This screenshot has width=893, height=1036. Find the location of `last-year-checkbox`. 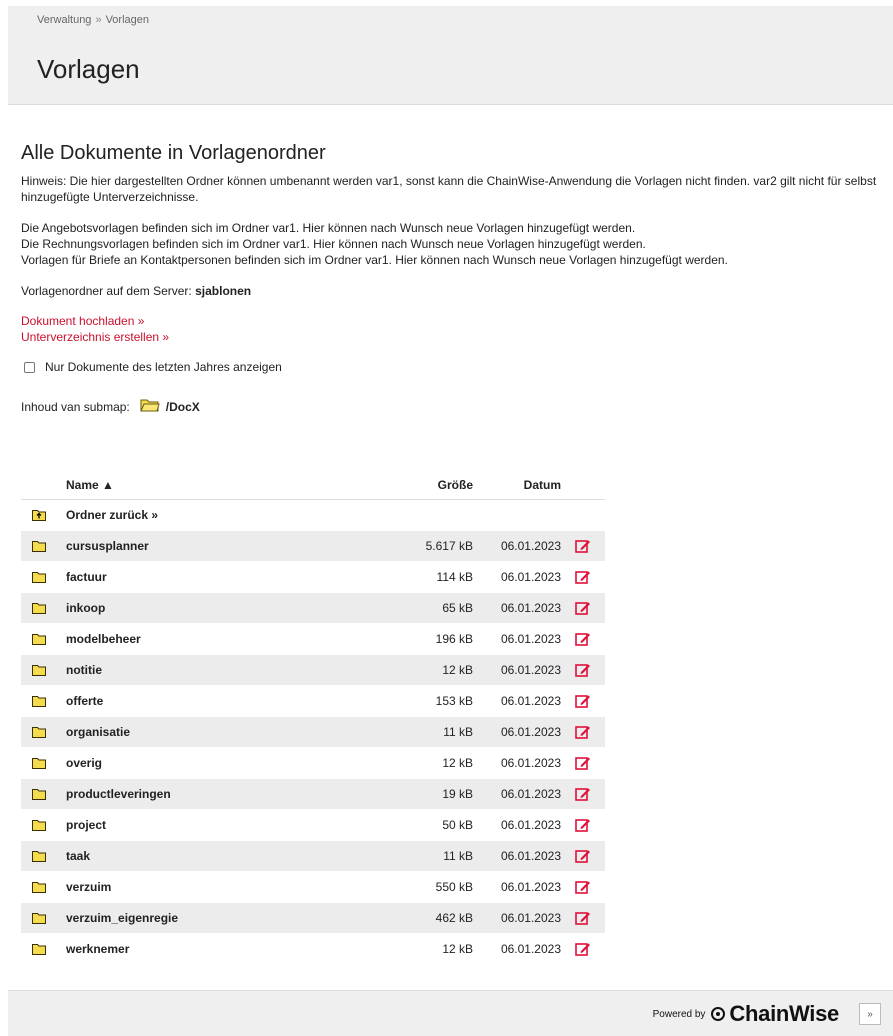

last-year-checkbox is located at coordinates (29, 367).